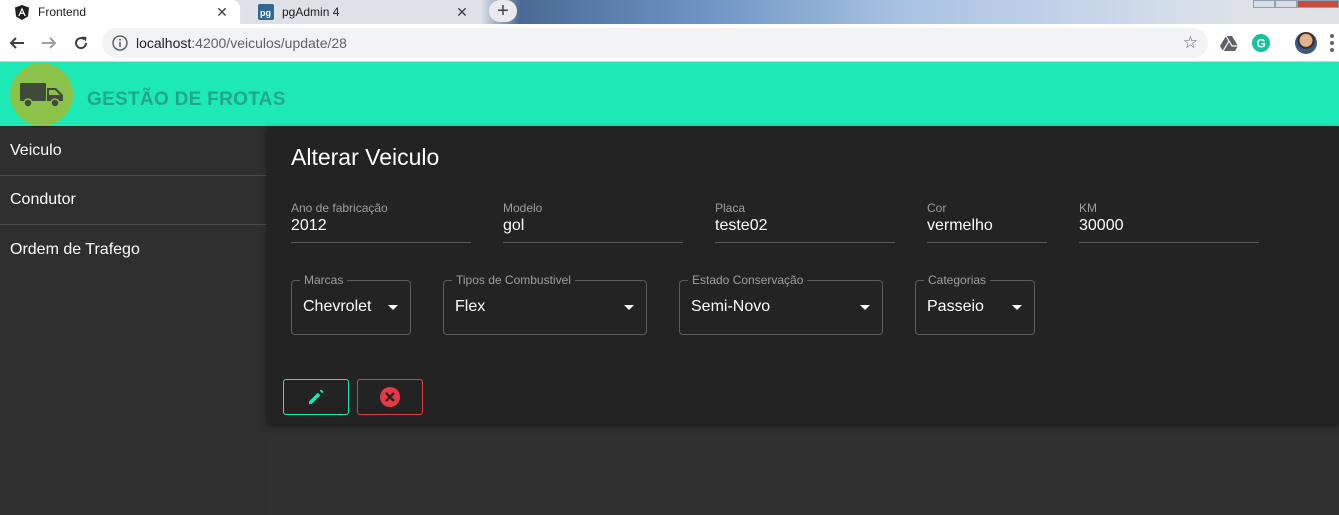 This screenshot has width=1339, height=515. What do you see at coordinates (339, 208) in the screenshot?
I see `field-label: Ano de fabricação` at bounding box center [339, 208].